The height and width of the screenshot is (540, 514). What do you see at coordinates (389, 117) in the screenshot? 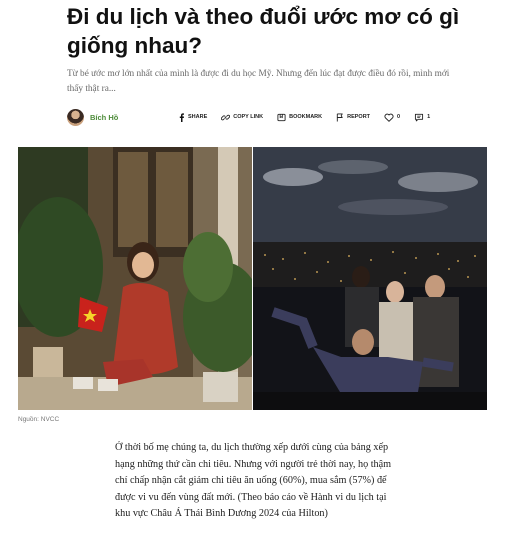
I see `heart-icon` at bounding box center [389, 117].